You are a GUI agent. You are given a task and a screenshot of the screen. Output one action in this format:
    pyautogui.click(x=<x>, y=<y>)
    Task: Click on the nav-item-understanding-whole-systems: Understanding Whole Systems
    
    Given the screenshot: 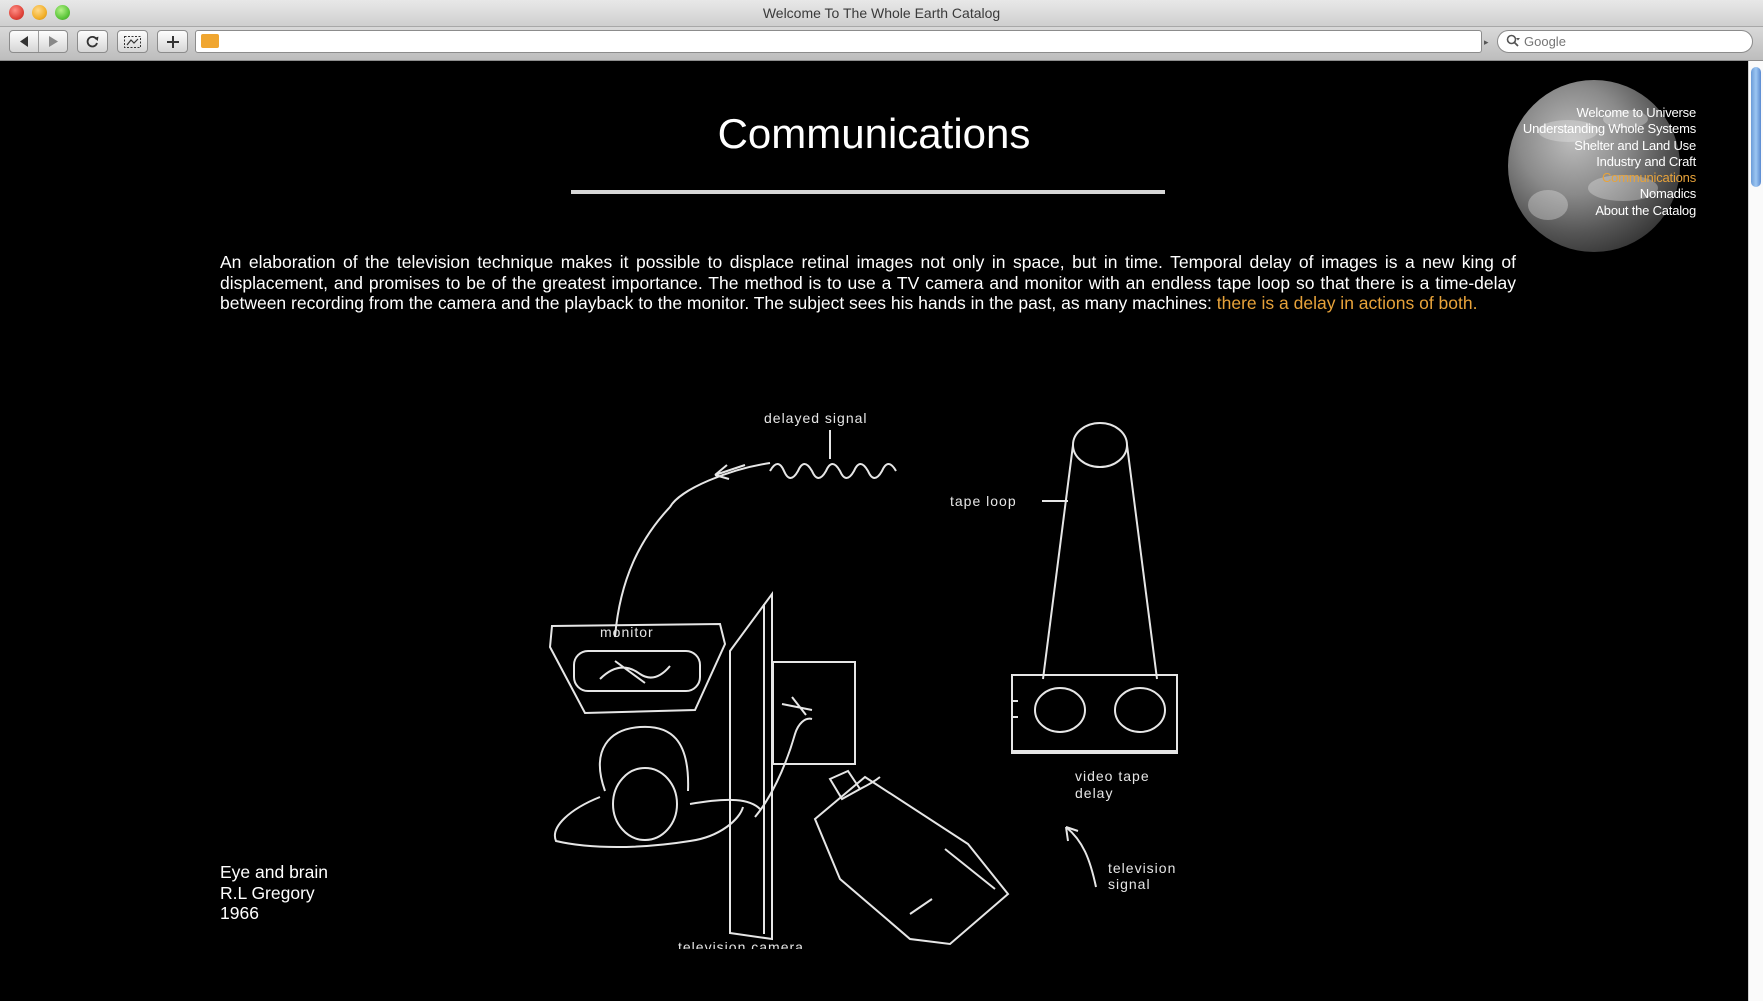 What is the action you would take?
    pyautogui.click(x=1609, y=129)
    